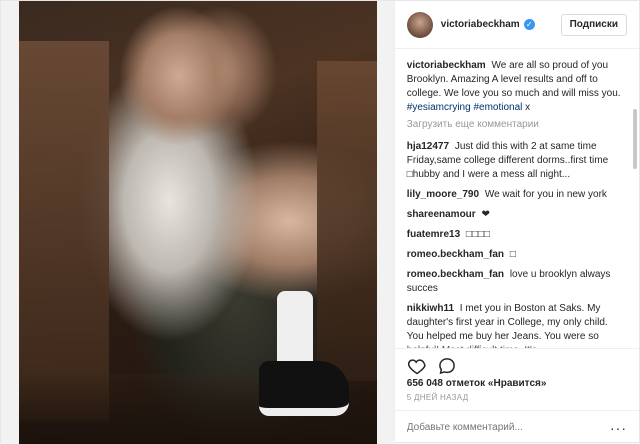  I want to click on caption-username: victoriabeckham, so click(446, 65).